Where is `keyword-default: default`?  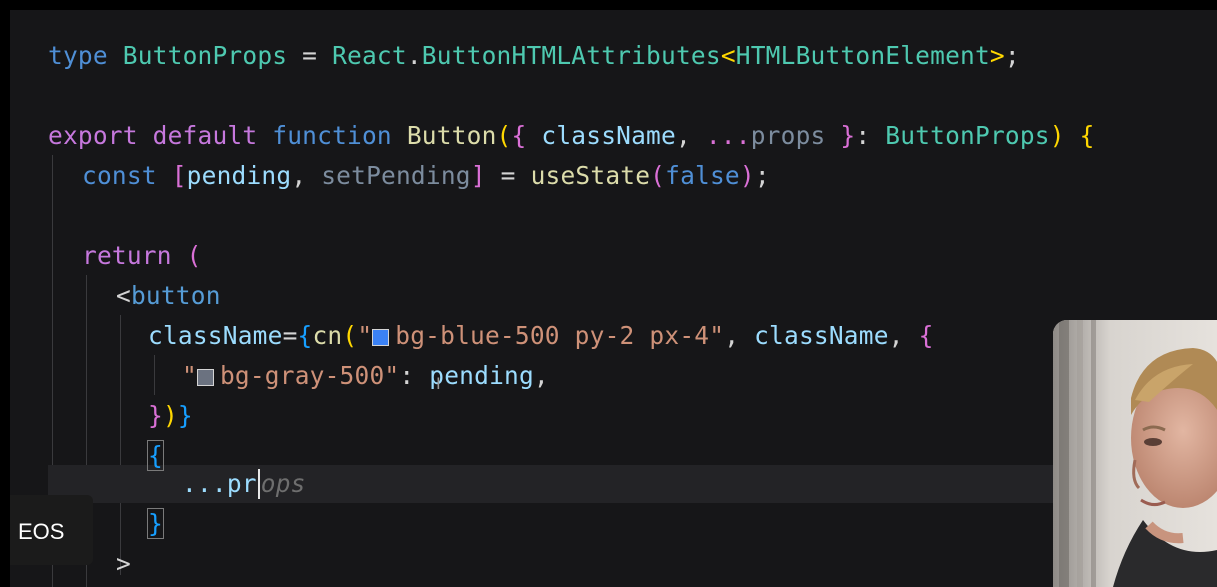 keyword-default: default is located at coordinates (205, 135).